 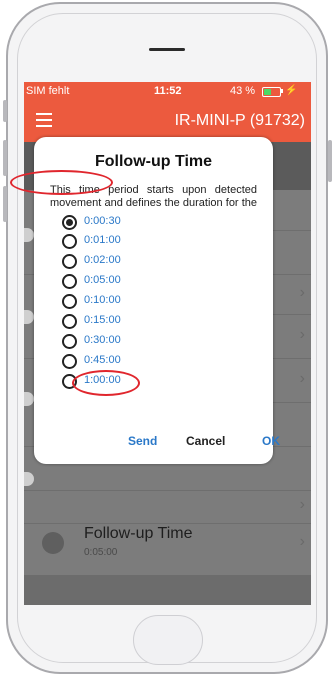 What do you see at coordinates (271, 441) in the screenshot?
I see `ok-button: OK` at bounding box center [271, 441].